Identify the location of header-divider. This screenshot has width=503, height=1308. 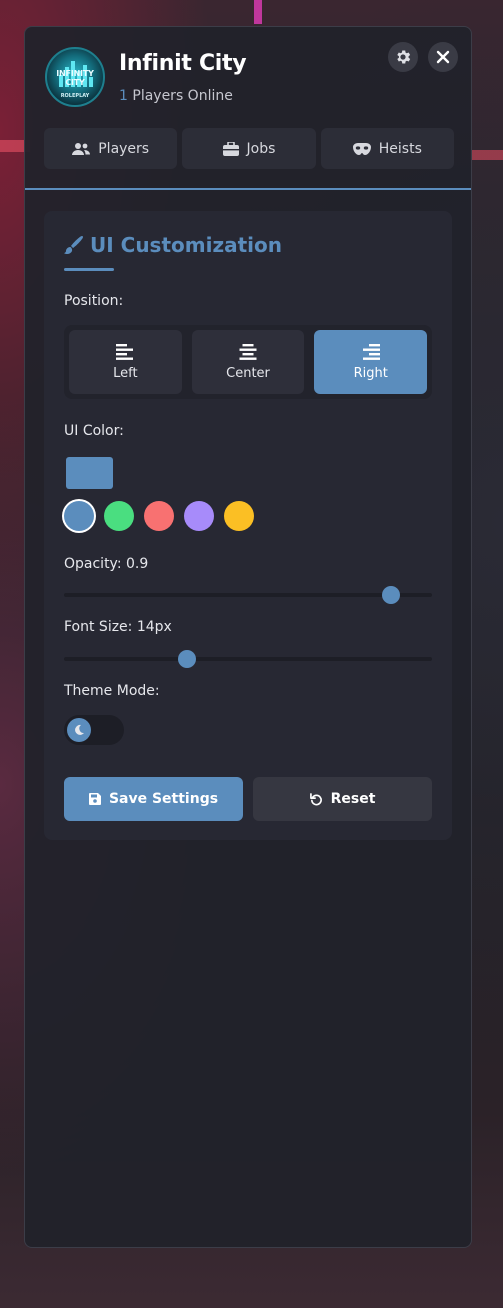
(248, 189).